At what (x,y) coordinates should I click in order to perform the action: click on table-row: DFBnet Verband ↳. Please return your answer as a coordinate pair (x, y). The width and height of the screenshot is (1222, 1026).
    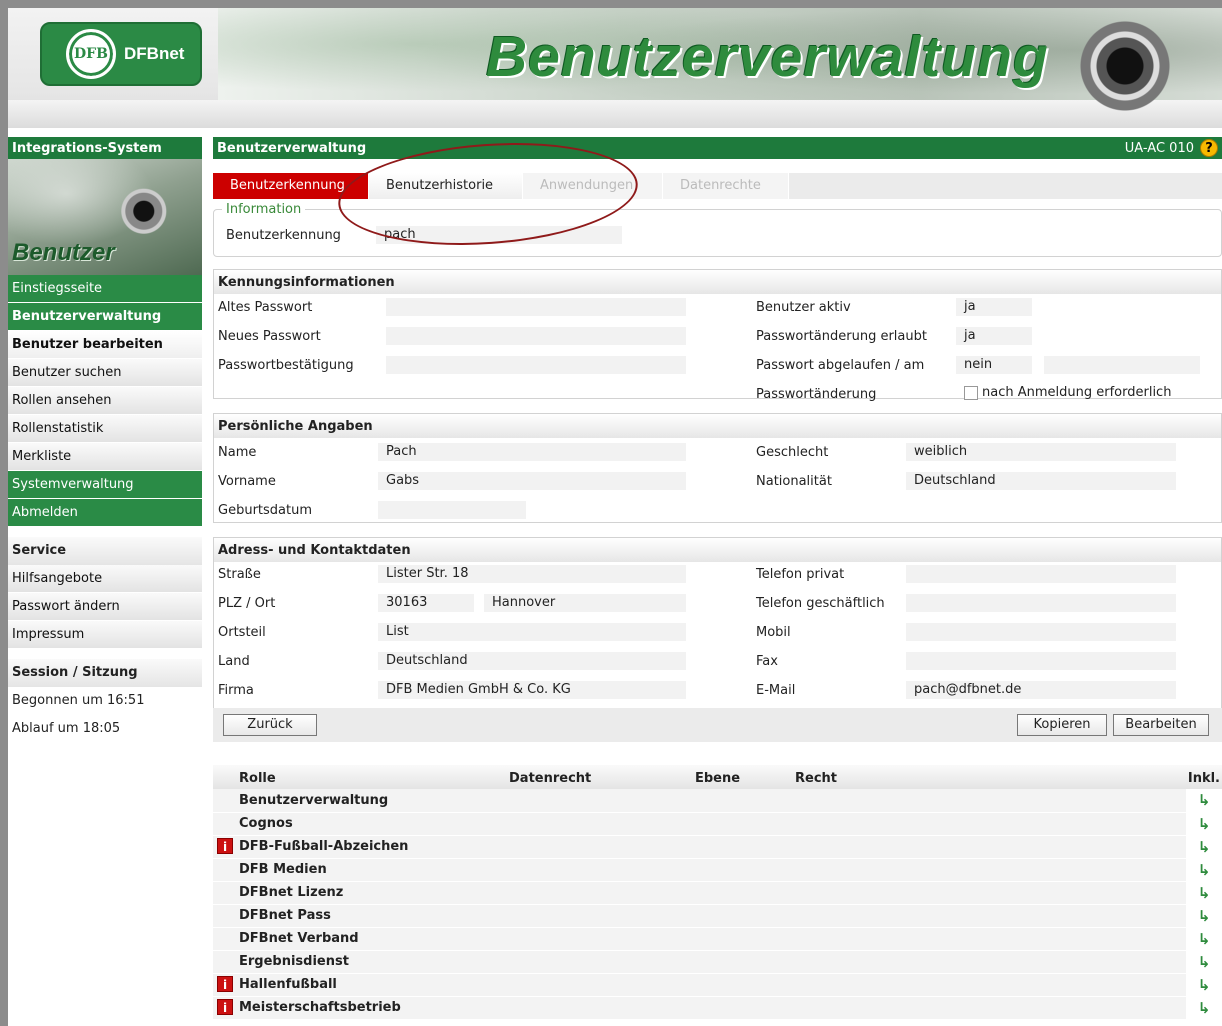
    Looking at the image, I should click on (717, 939).